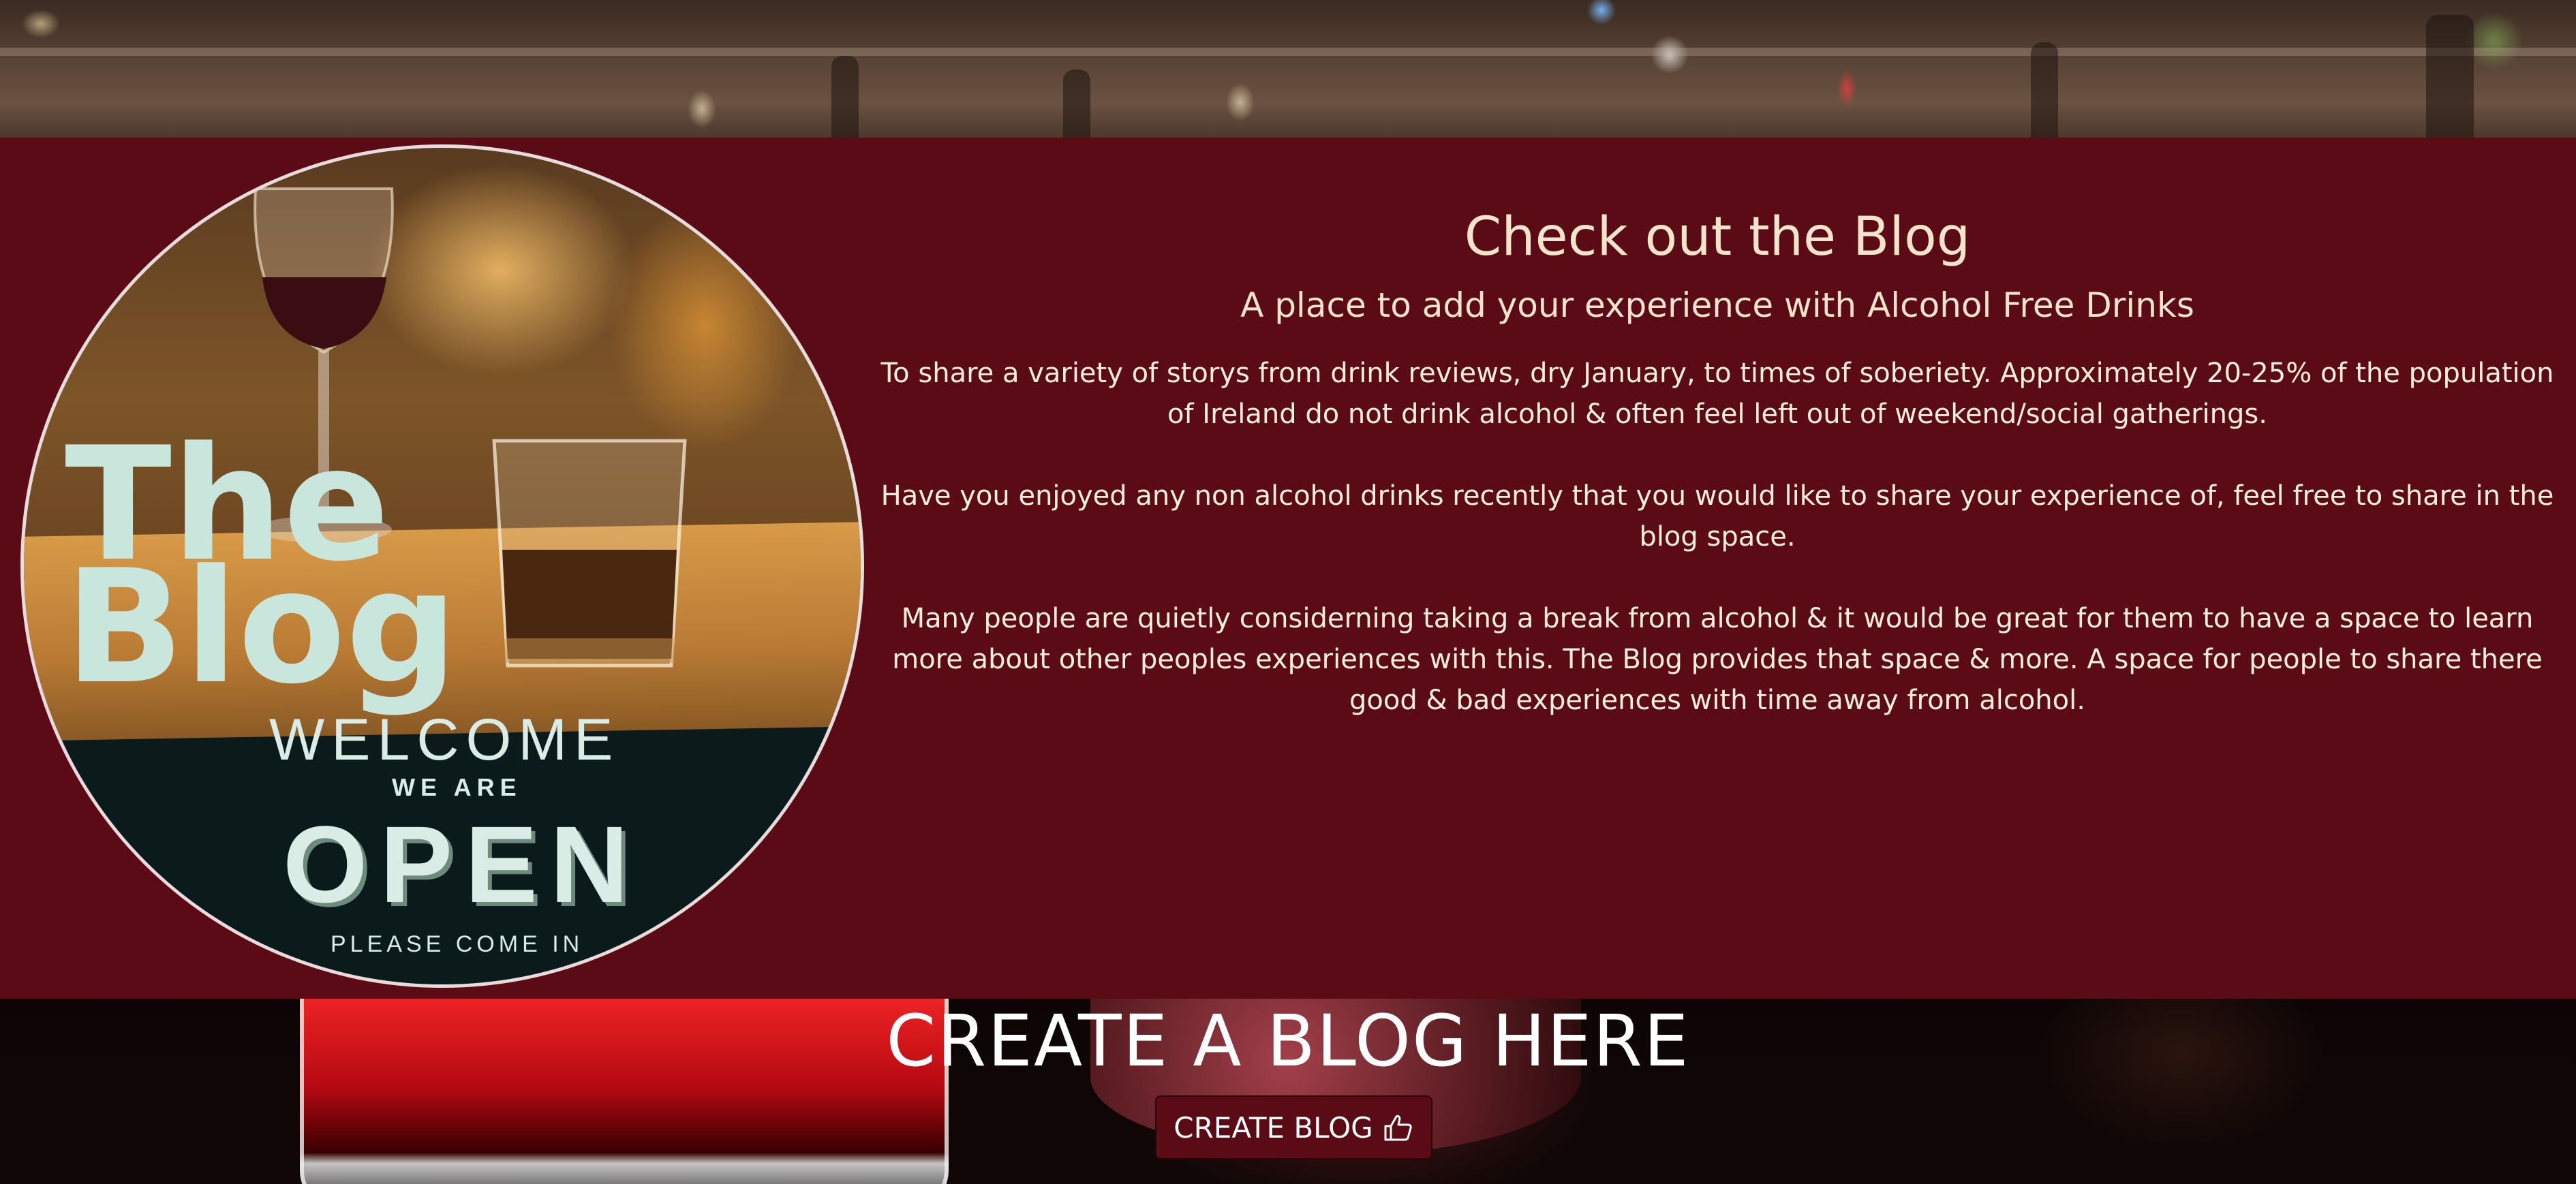 The height and width of the screenshot is (1184, 2576). Describe the element at coordinates (1398, 1128) in the screenshot. I see `thumbs-up-icon` at that location.